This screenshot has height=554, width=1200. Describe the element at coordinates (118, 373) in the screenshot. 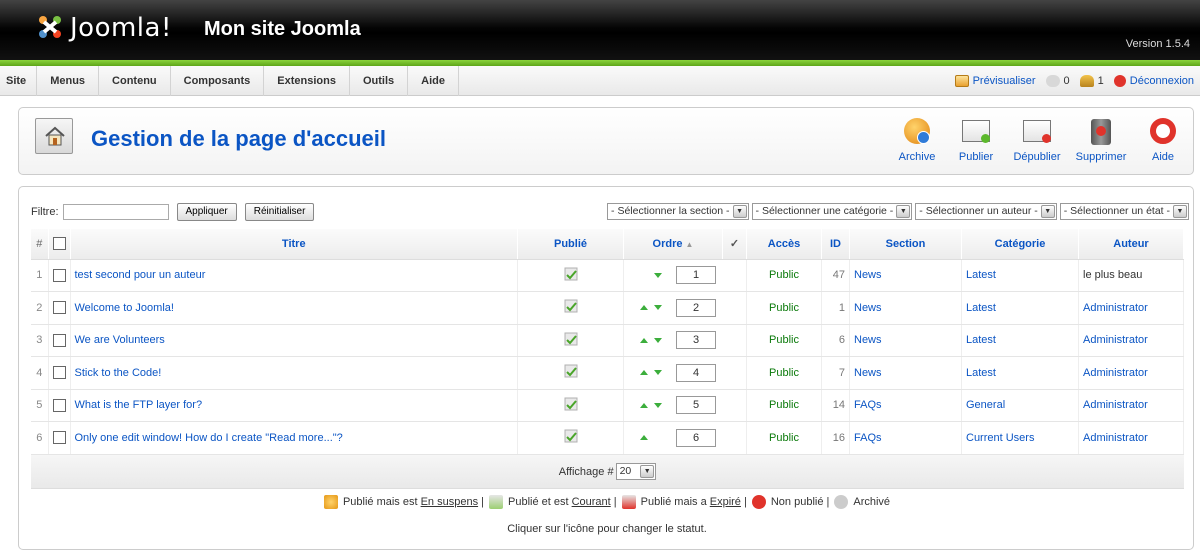

I see `article-title-link: Stick to the Code!` at that location.